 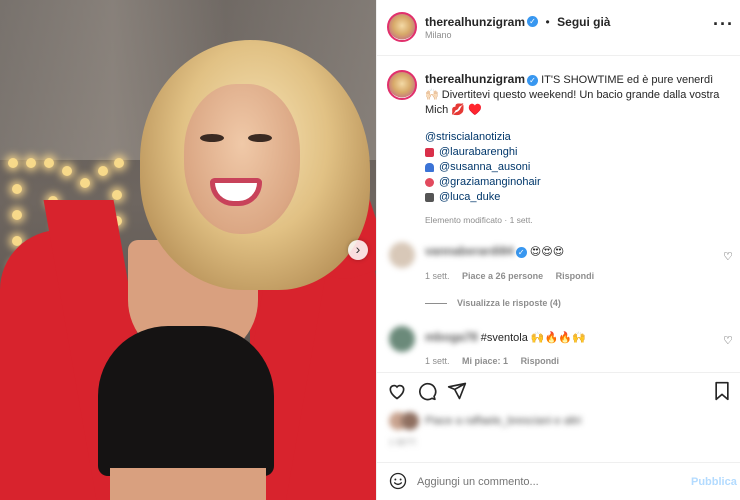 I want to click on mention-row: @graziamanginohair, so click(x=575, y=182).